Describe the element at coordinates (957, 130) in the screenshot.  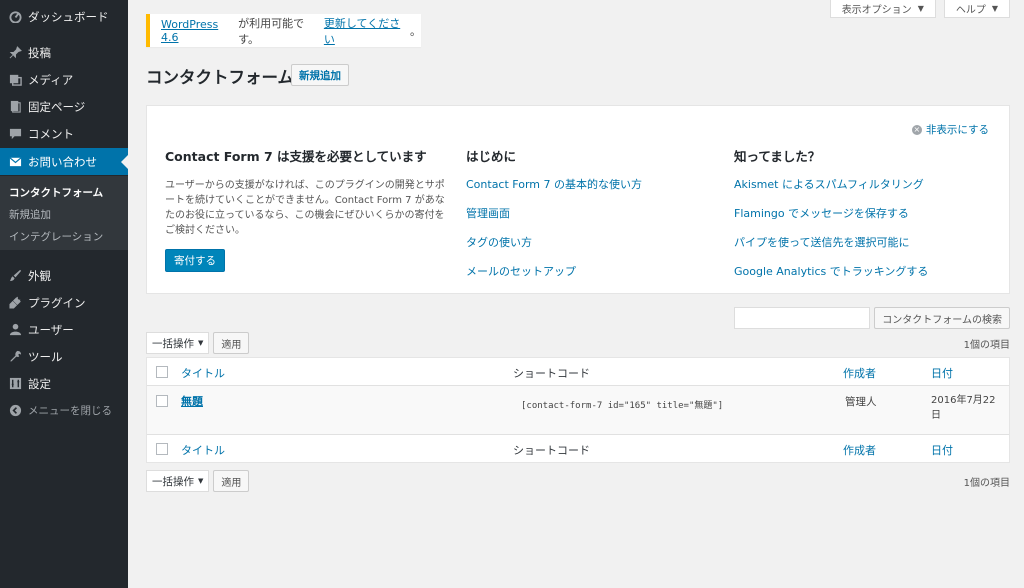
I see `dismiss-label: 非表示にする` at that location.